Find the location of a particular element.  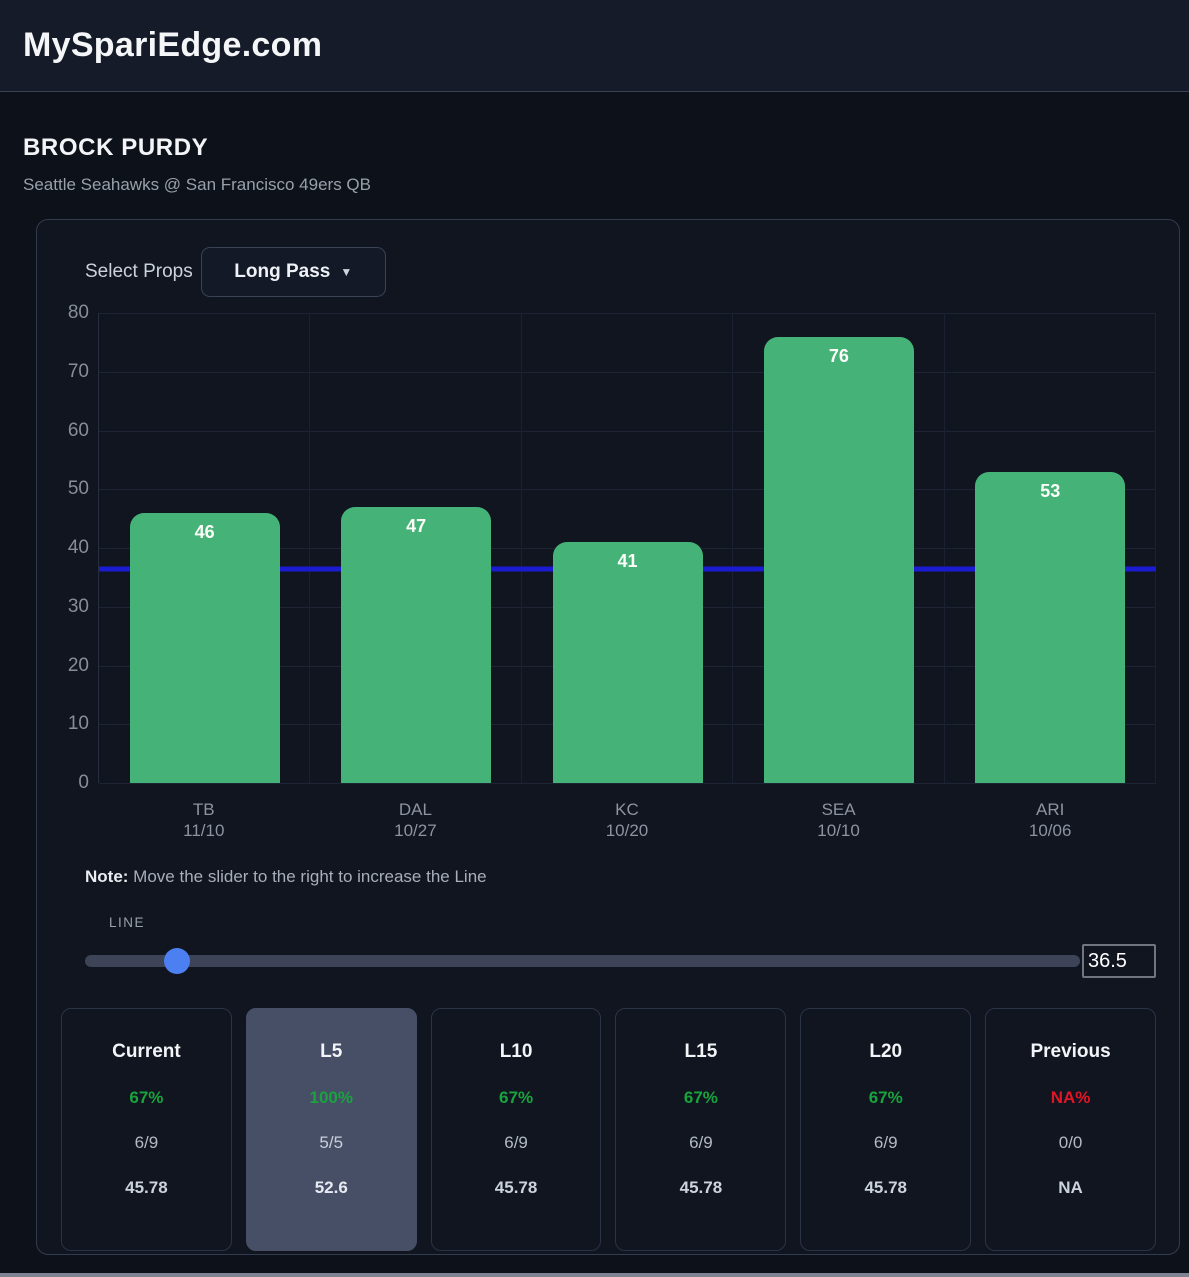

stat-card-current: Current 67% 6/9 45.78 is located at coordinates (146, 1129).